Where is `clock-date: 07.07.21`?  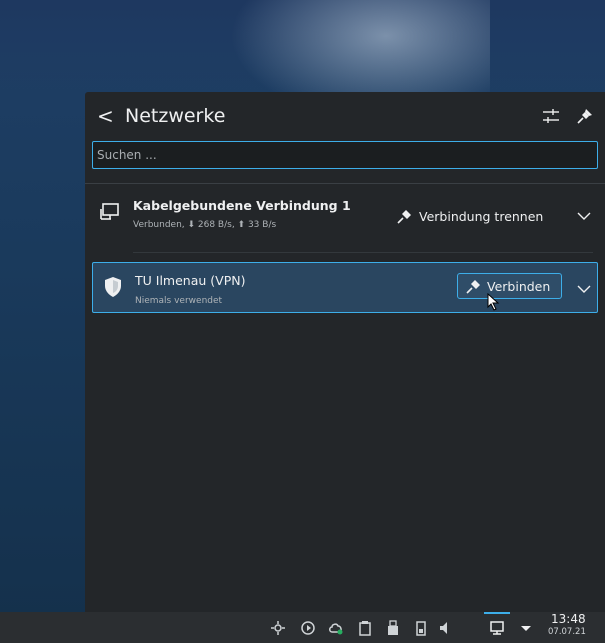
clock-date: 07.07.21 is located at coordinates (567, 632).